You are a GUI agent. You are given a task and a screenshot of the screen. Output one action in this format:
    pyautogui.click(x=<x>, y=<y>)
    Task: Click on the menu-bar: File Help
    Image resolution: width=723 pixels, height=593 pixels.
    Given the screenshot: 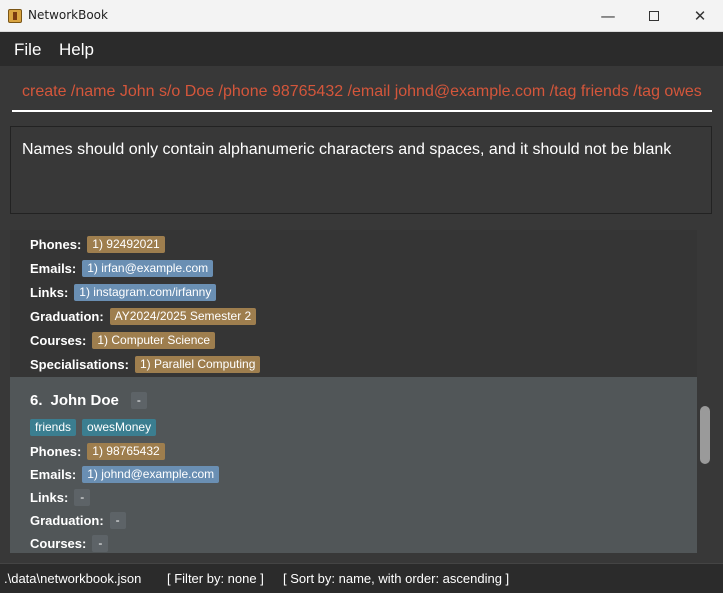 What is the action you would take?
    pyautogui.click(x=361, y=49)
    